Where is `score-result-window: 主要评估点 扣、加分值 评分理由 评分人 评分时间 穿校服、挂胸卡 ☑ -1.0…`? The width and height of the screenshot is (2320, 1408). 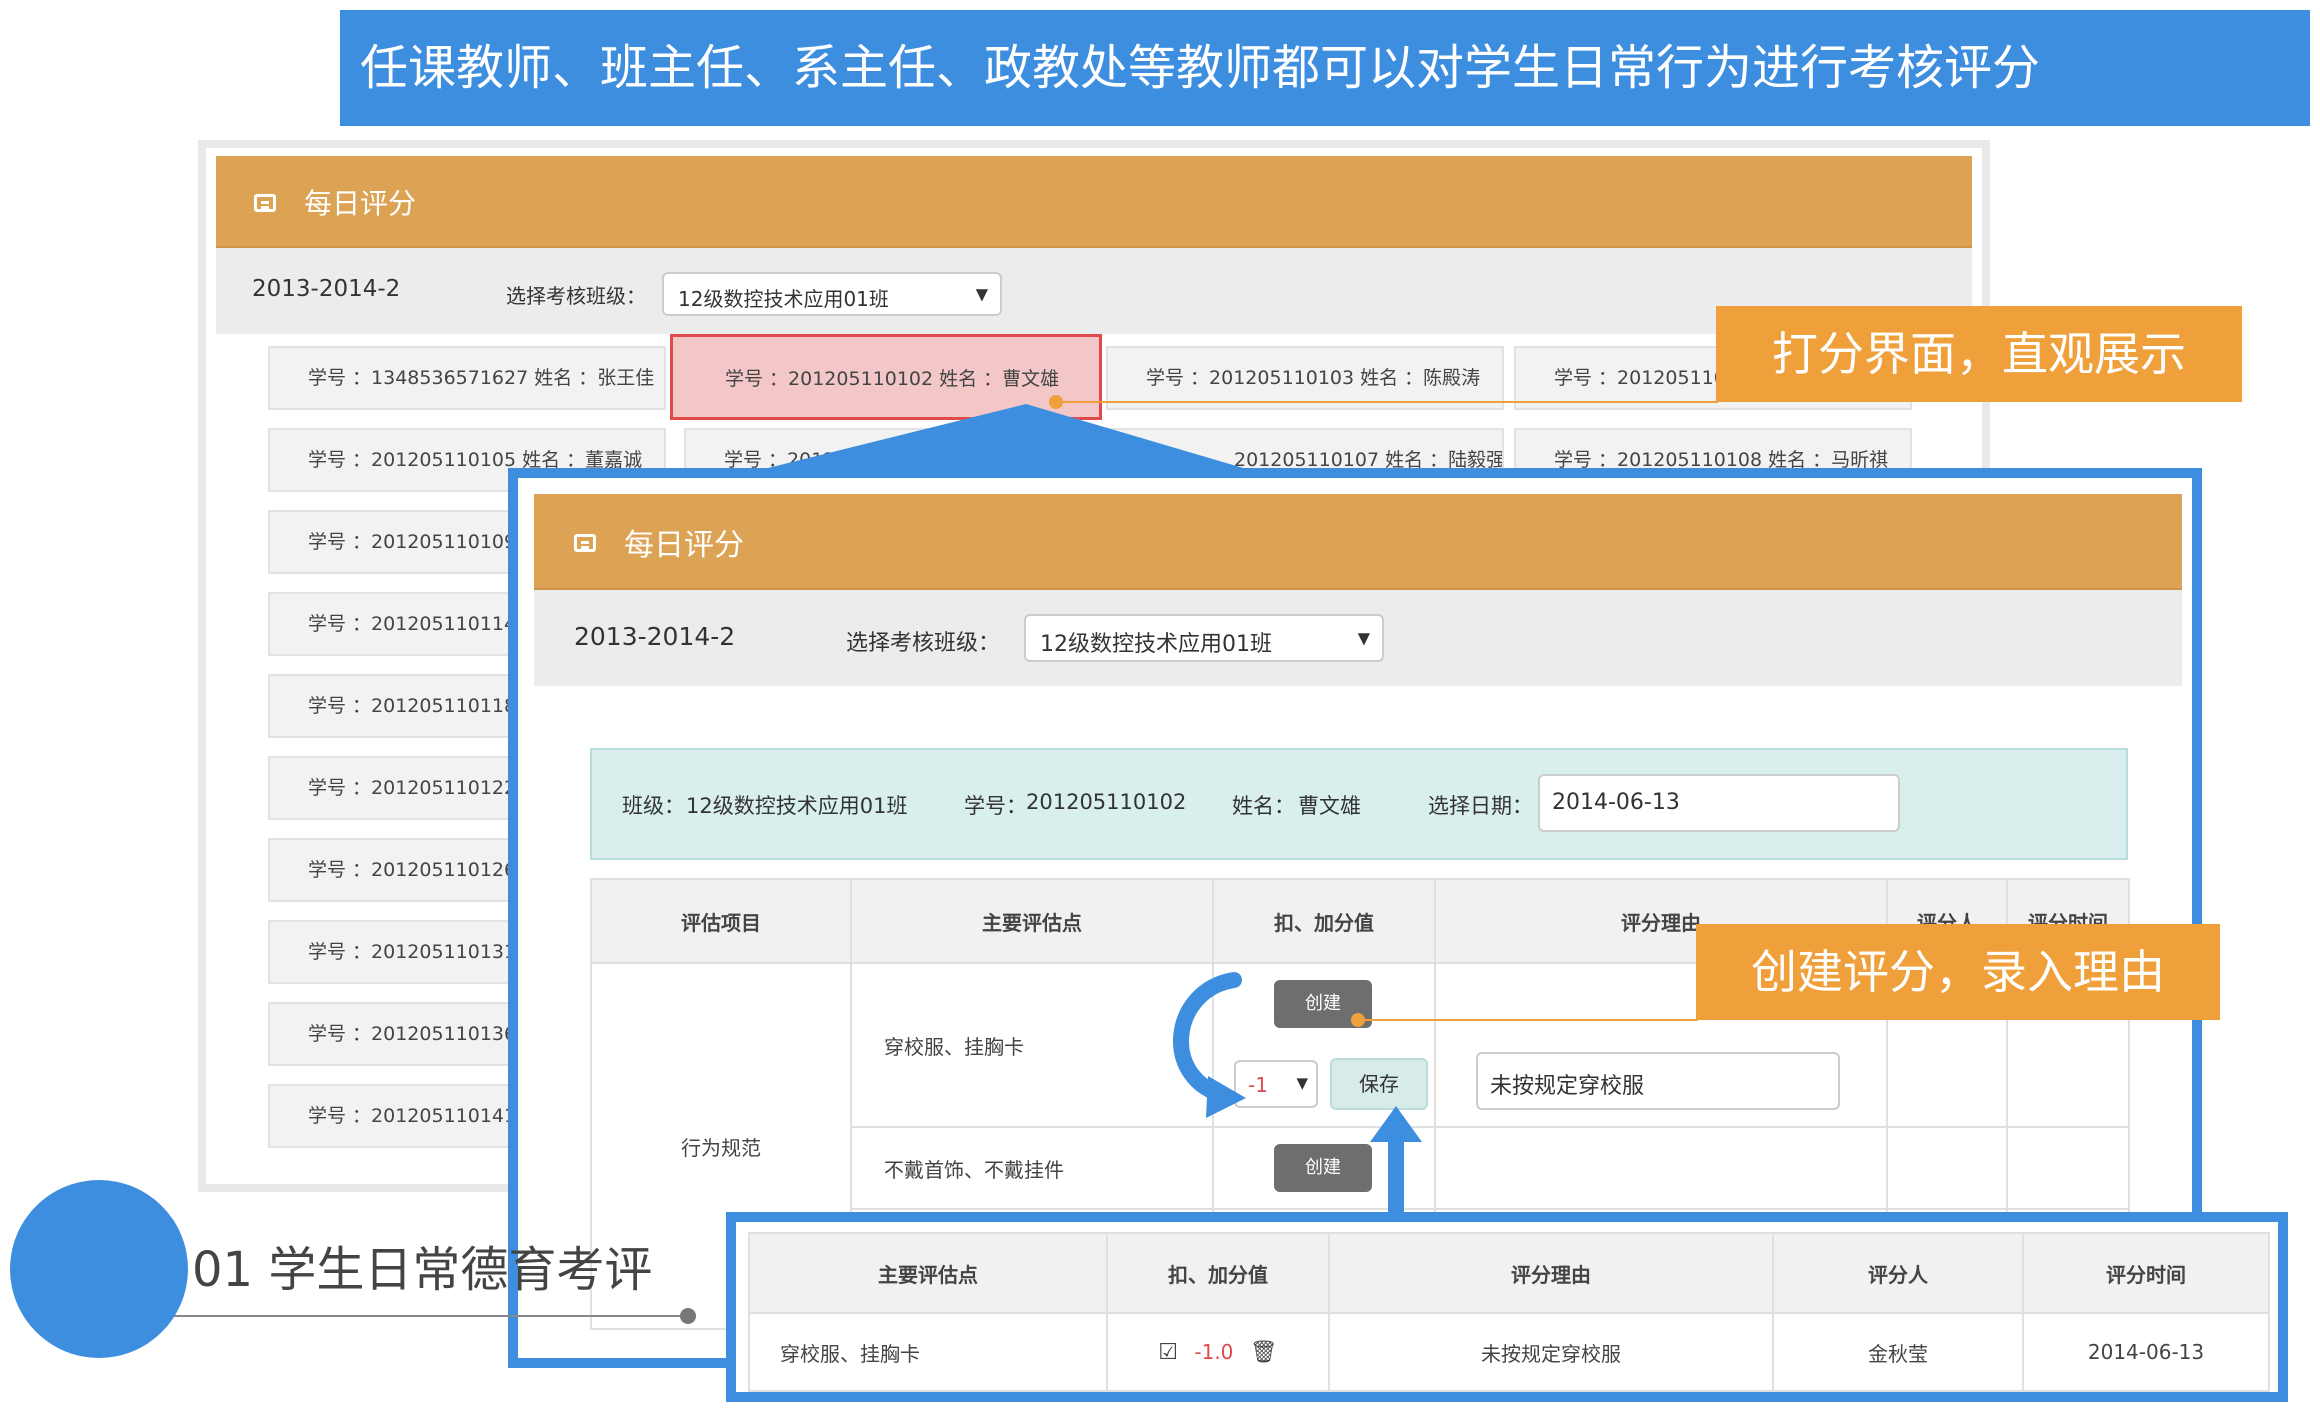
score-result-window: 主要评估点 扣、加分值 评分理由 评分人 评分时间 穿校服、挂胸卡 ☑ -1.0… is located at coordinates (1507, 1307).